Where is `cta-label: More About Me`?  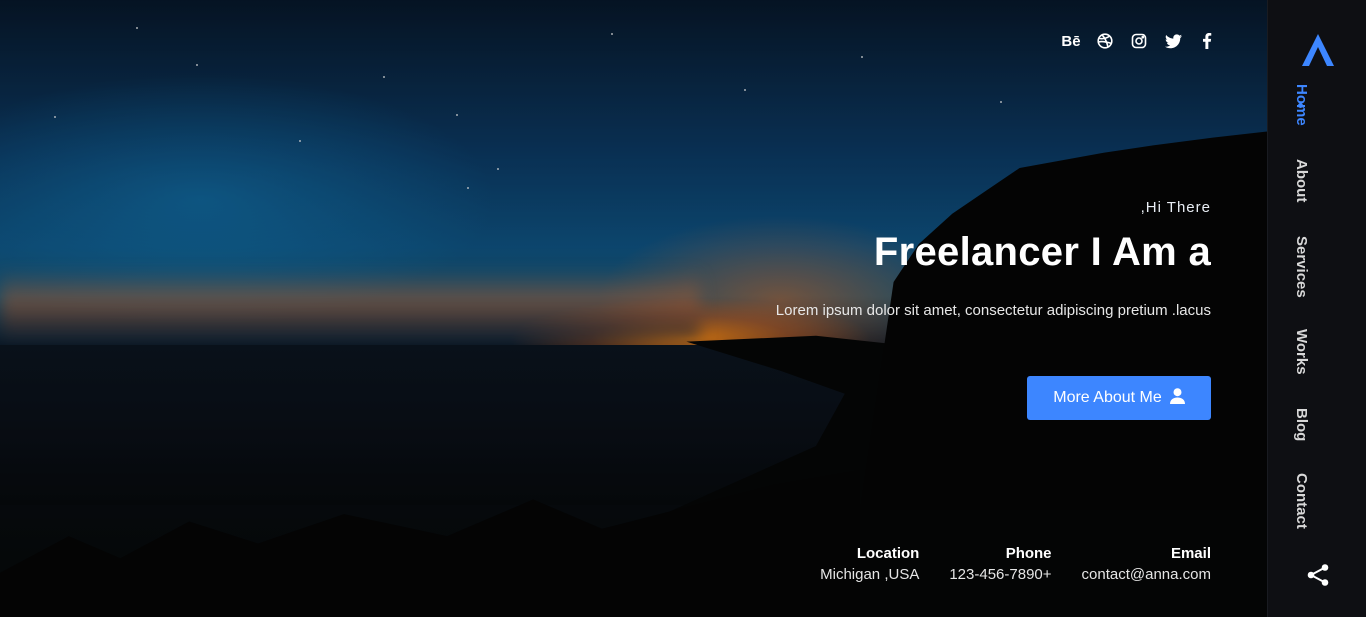
cta-label: More About Me is located at coordinates (1107, 397).